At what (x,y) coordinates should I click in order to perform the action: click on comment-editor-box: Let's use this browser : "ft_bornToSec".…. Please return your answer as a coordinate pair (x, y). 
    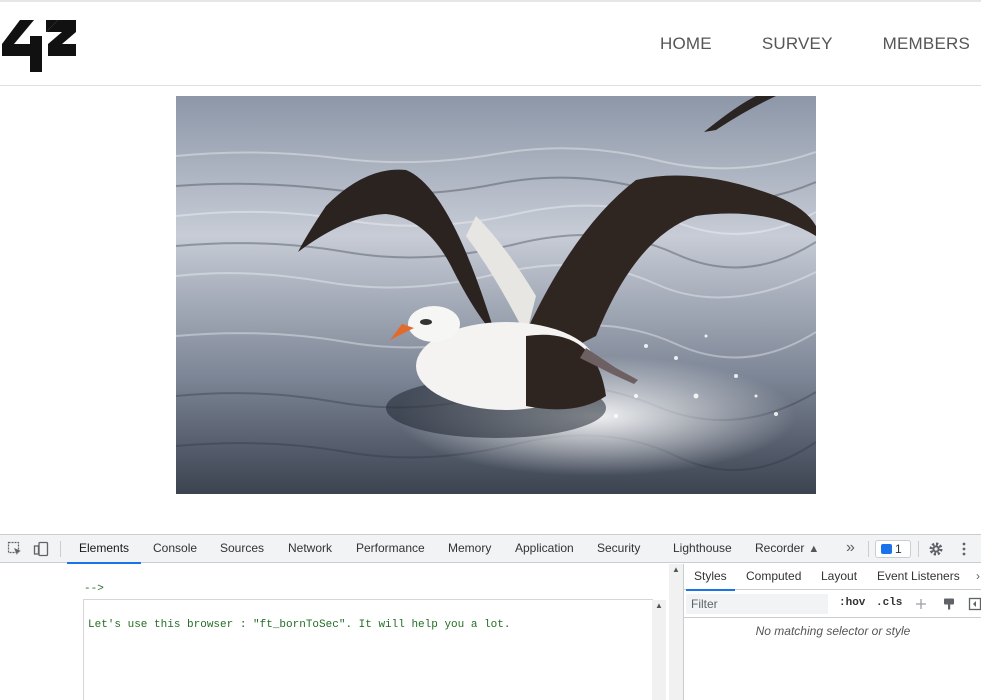
    Looking at the image, I should click on (374, 649).